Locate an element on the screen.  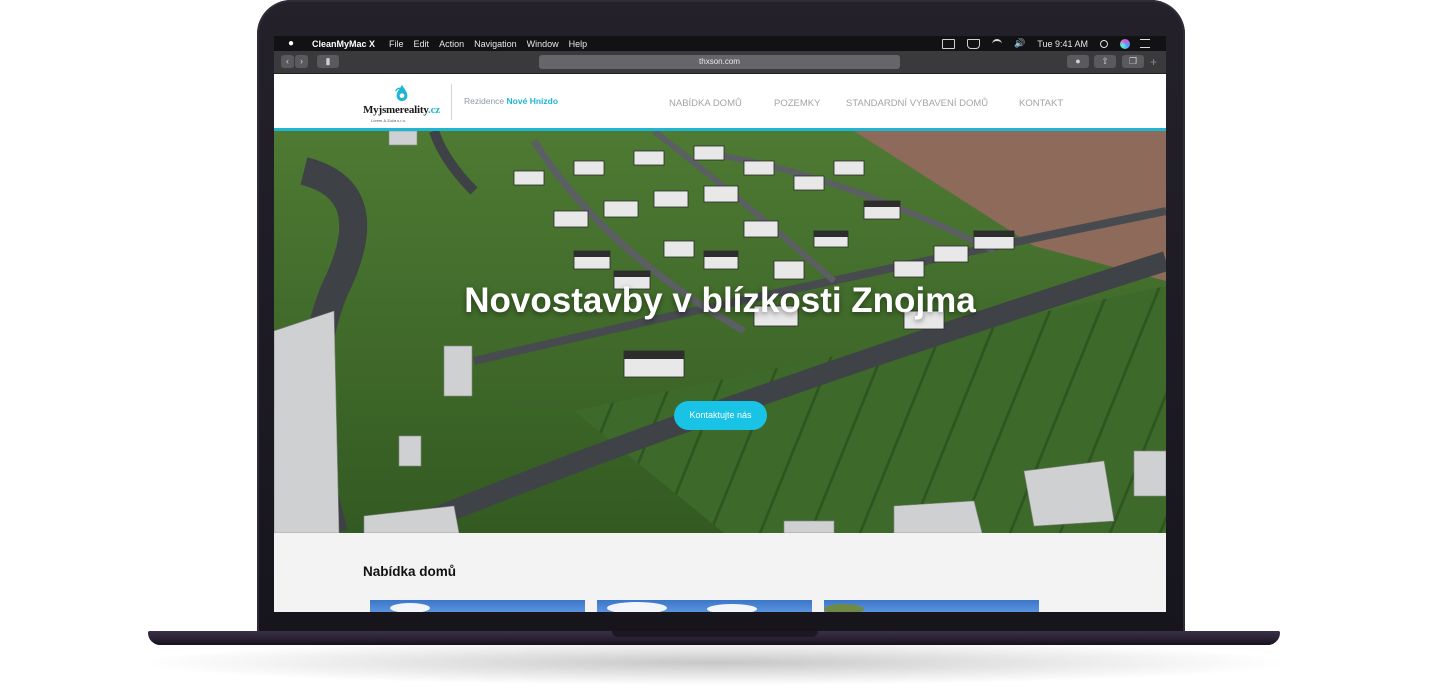
hero-title: Novostavby v blízkosti Znojma is located at coordinates (720, 300).